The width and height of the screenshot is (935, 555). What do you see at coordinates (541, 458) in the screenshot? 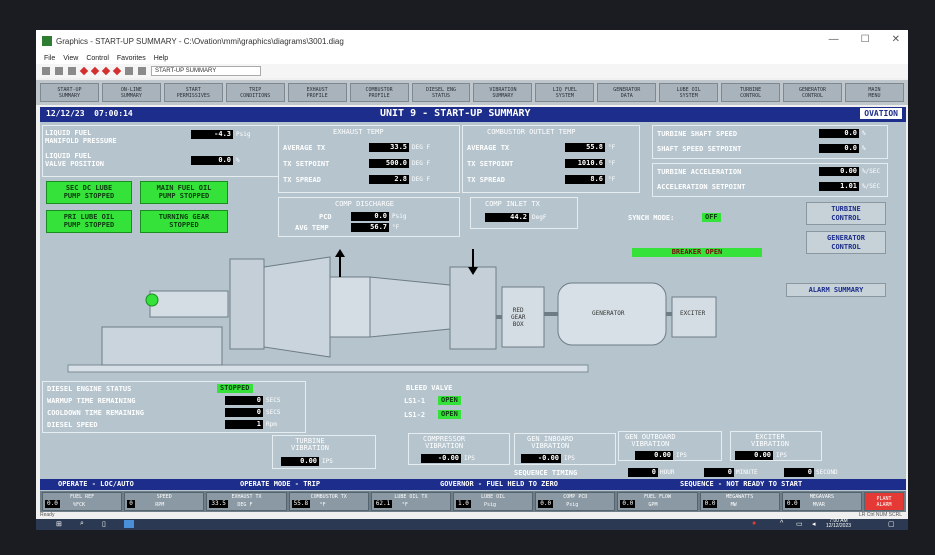
I see `gen-inboard-vibration-value: -0.00` at bounding box center [541, 458].